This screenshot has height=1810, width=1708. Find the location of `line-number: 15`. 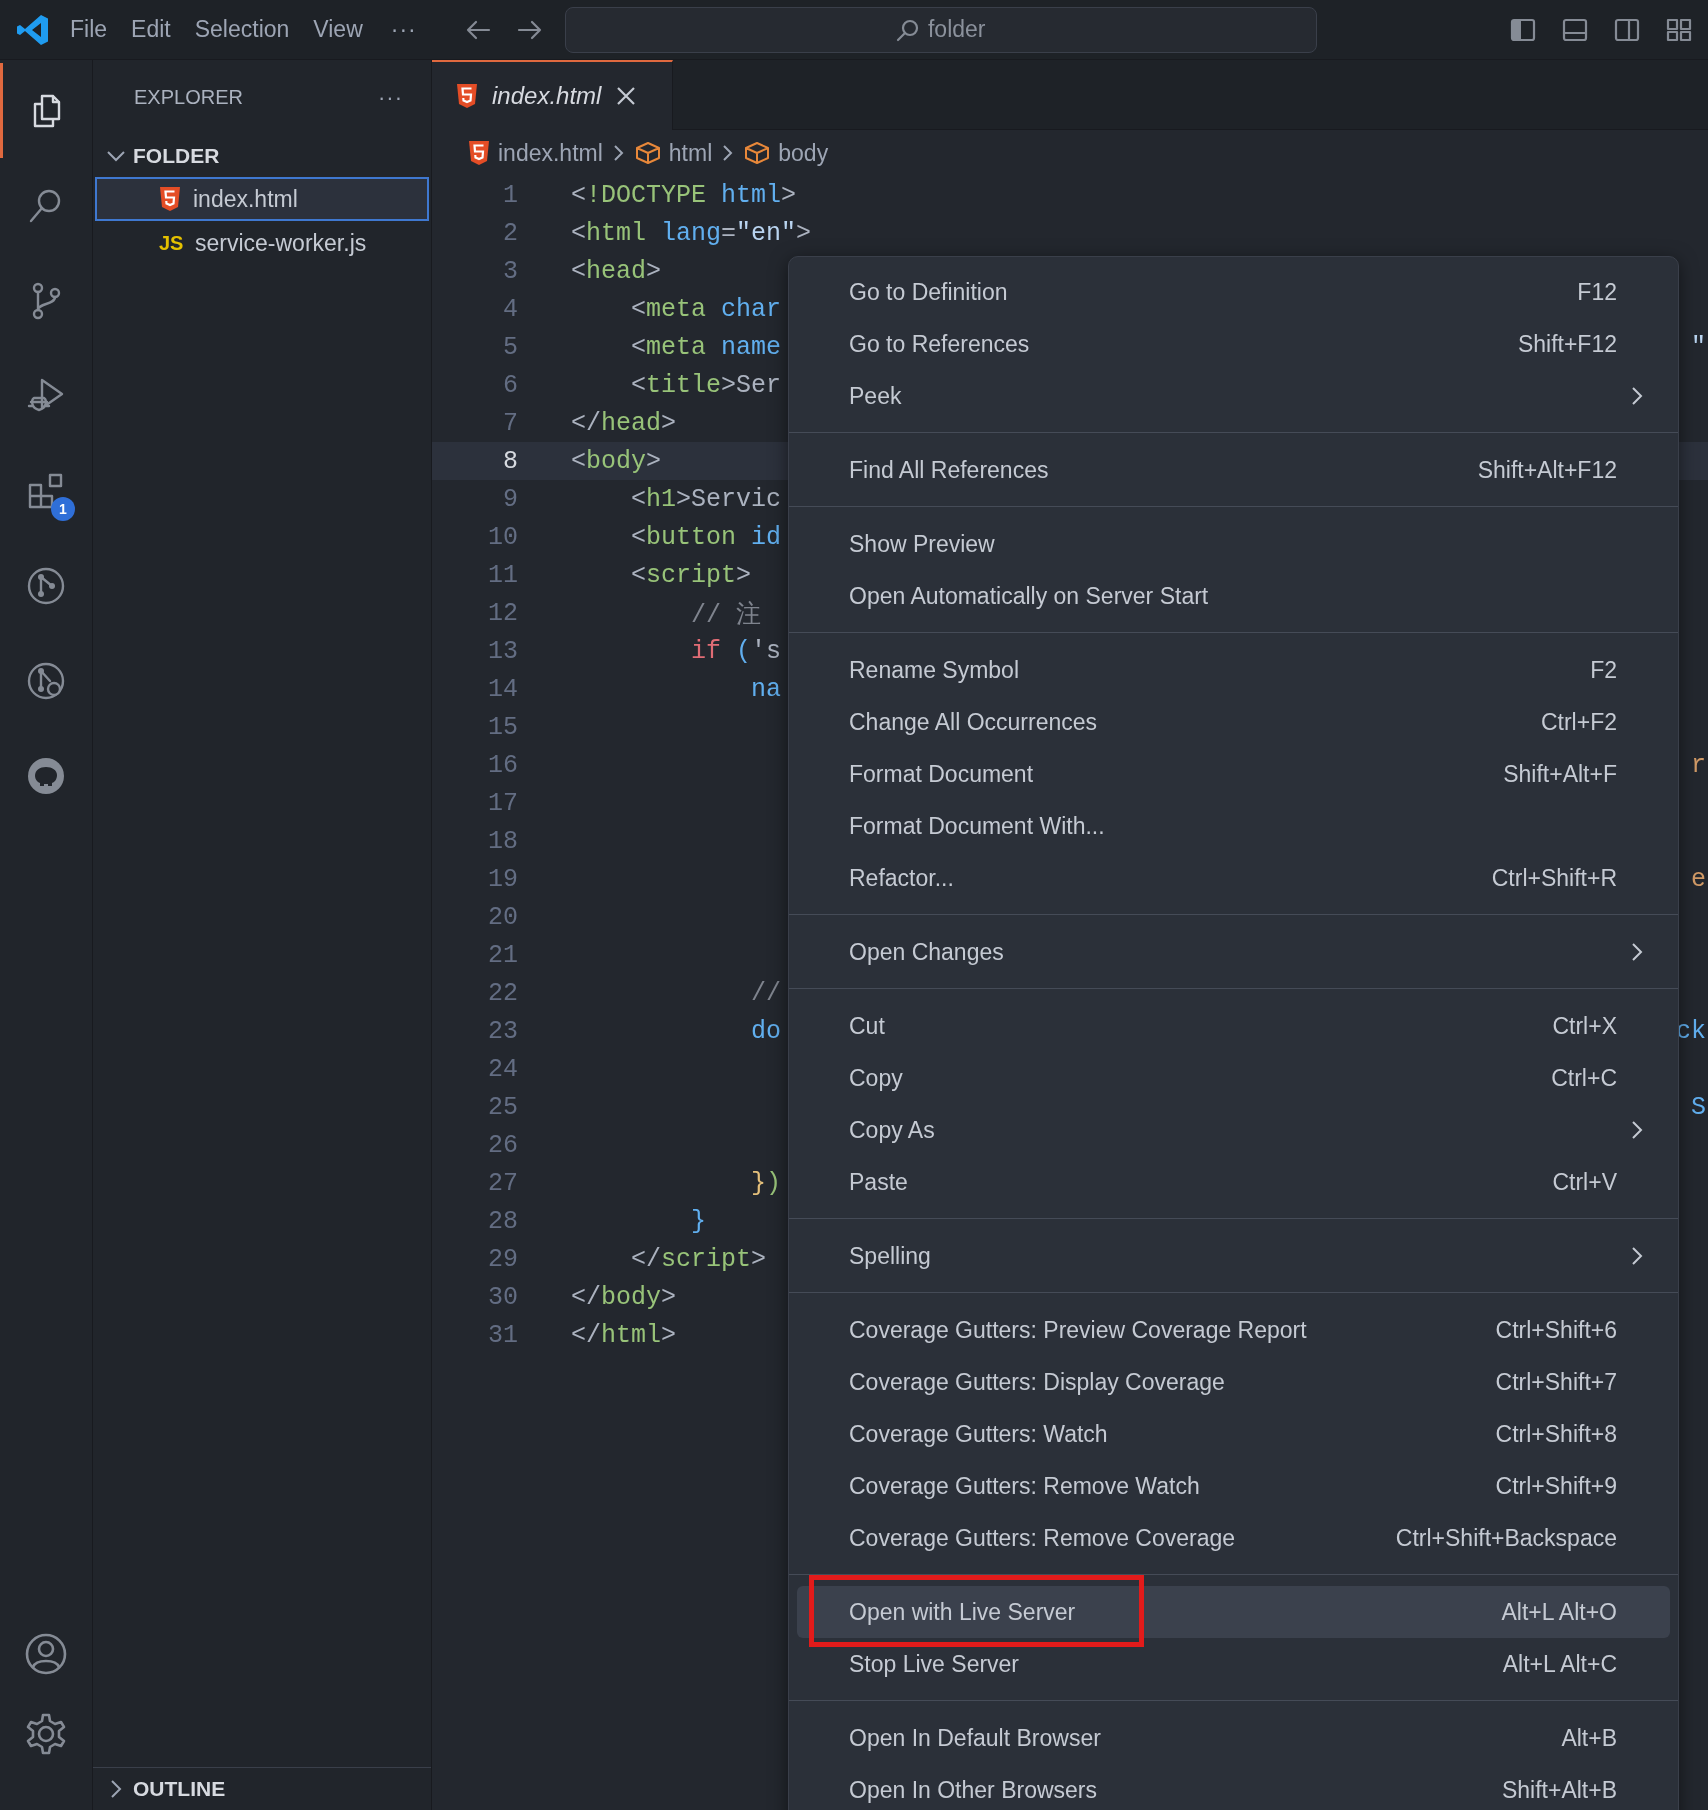

line-number: 15 is located at coordinates (502, 727).